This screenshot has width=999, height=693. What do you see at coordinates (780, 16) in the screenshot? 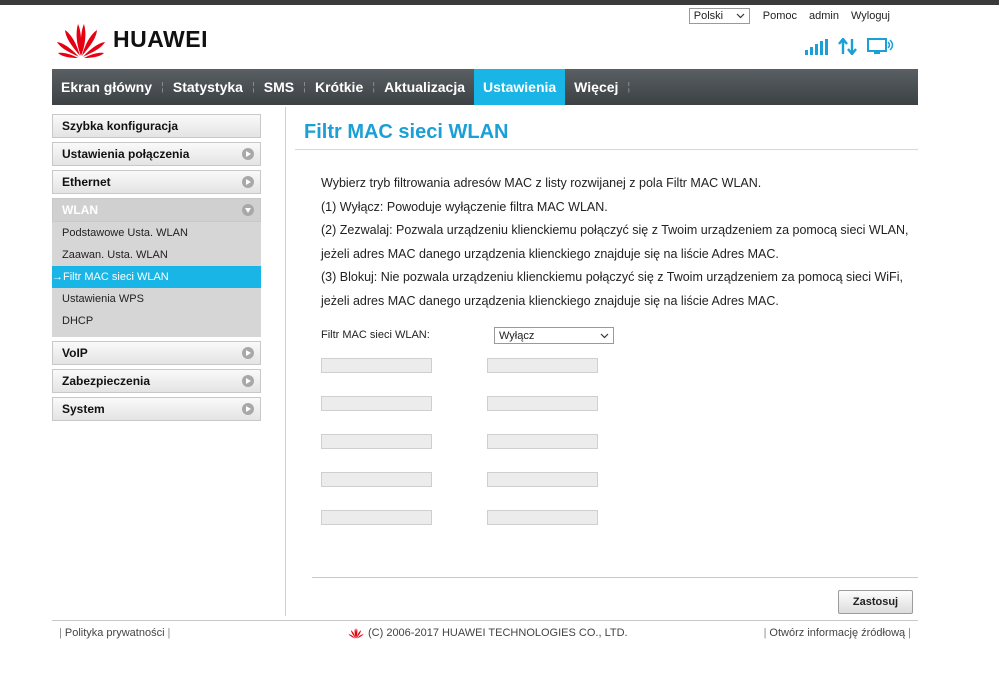
I see `help-link: Pomoc` at bounding box center [780, 16].